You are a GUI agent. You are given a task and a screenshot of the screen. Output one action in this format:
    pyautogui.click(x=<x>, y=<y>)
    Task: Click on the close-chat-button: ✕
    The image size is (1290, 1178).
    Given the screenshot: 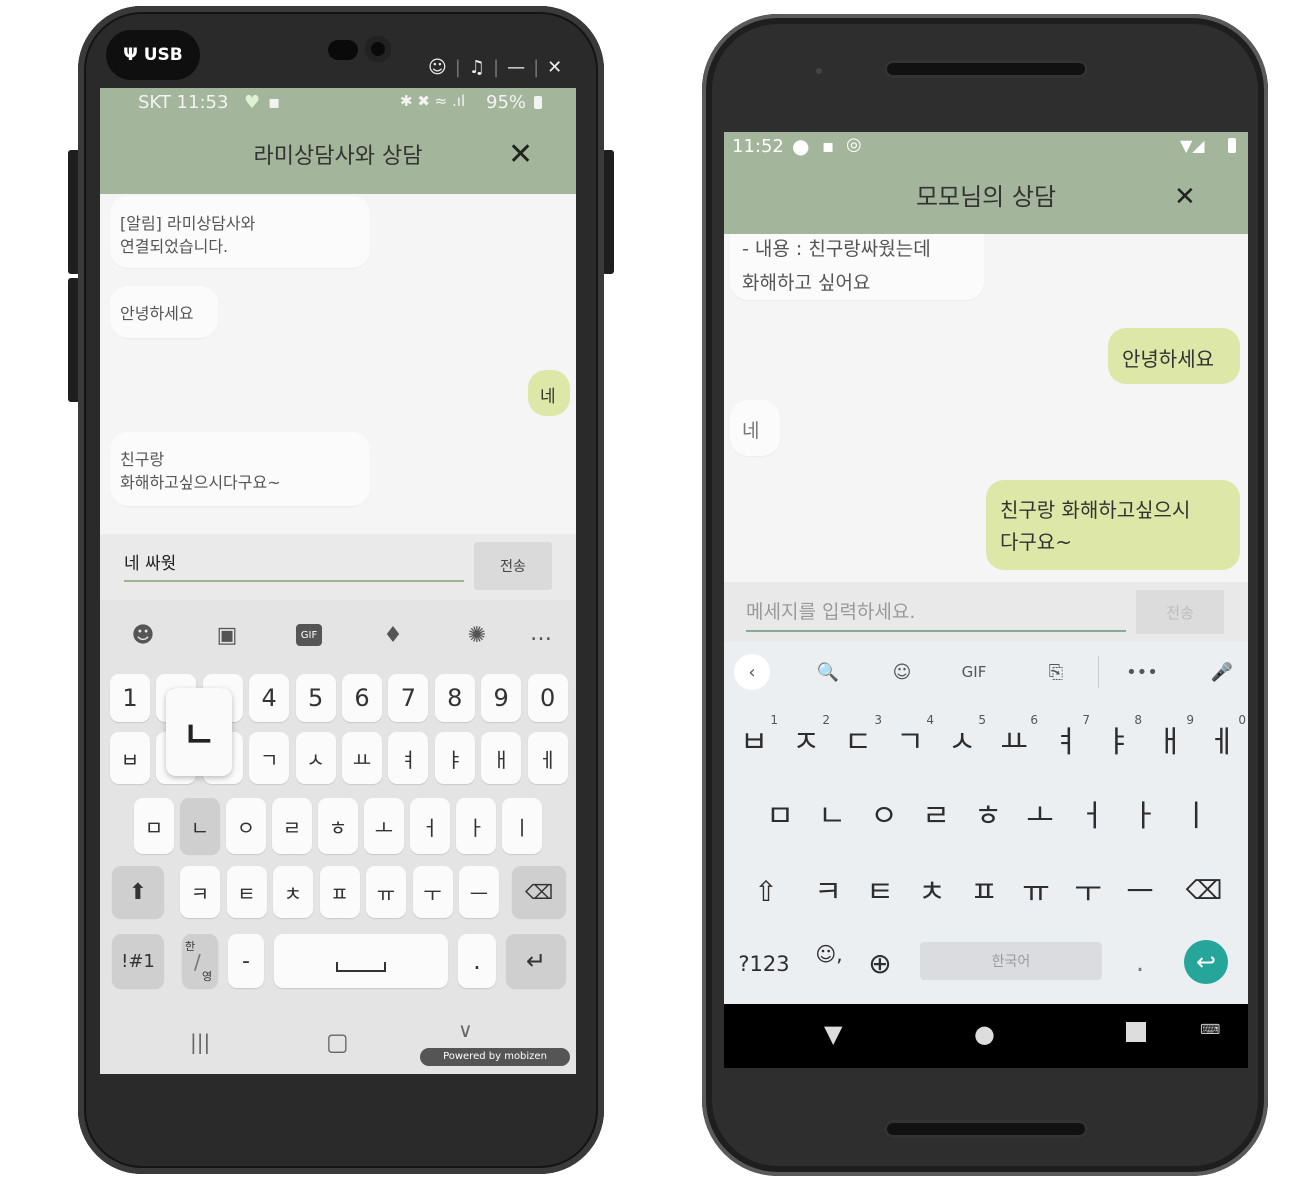 What is the action you would take?
    pyautogui.click(x=520, y=155)
    